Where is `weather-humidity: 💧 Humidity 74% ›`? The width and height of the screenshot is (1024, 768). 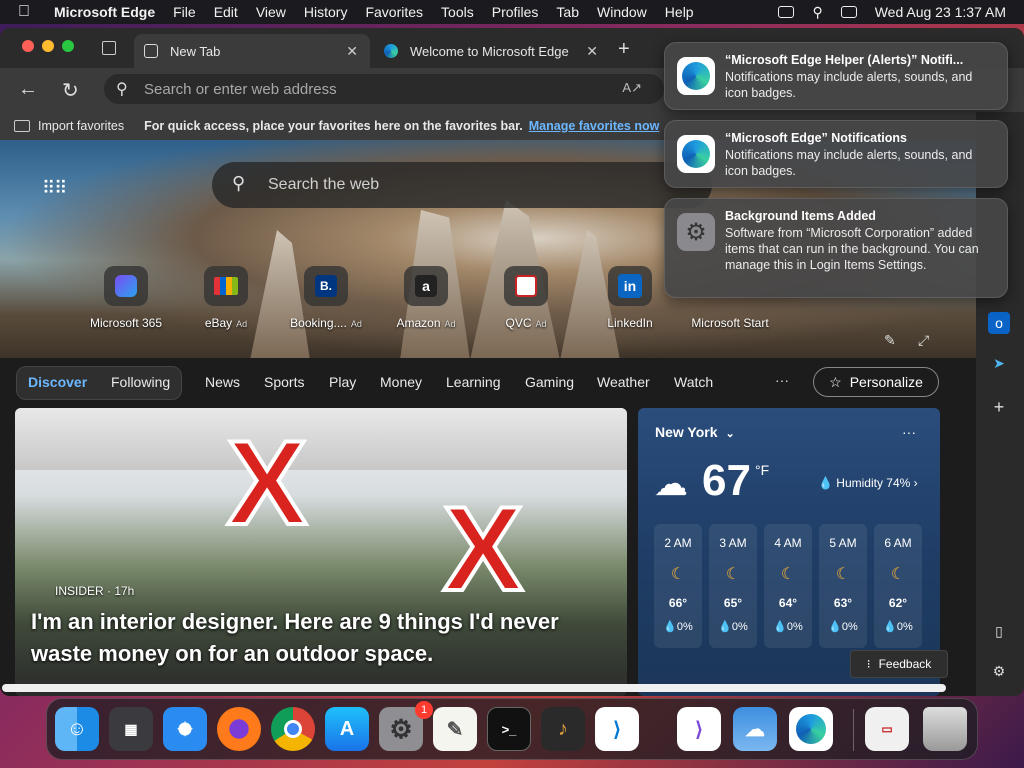 weather-humidity: 💧 Humidity 74% › is located at coordinates (868, 483).